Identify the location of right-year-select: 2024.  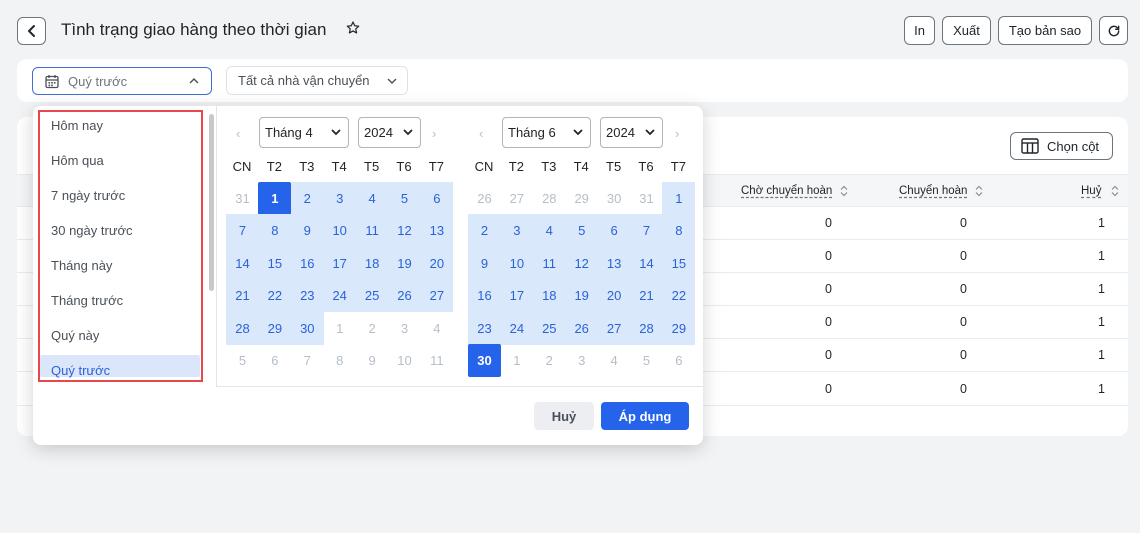
(631, 132).